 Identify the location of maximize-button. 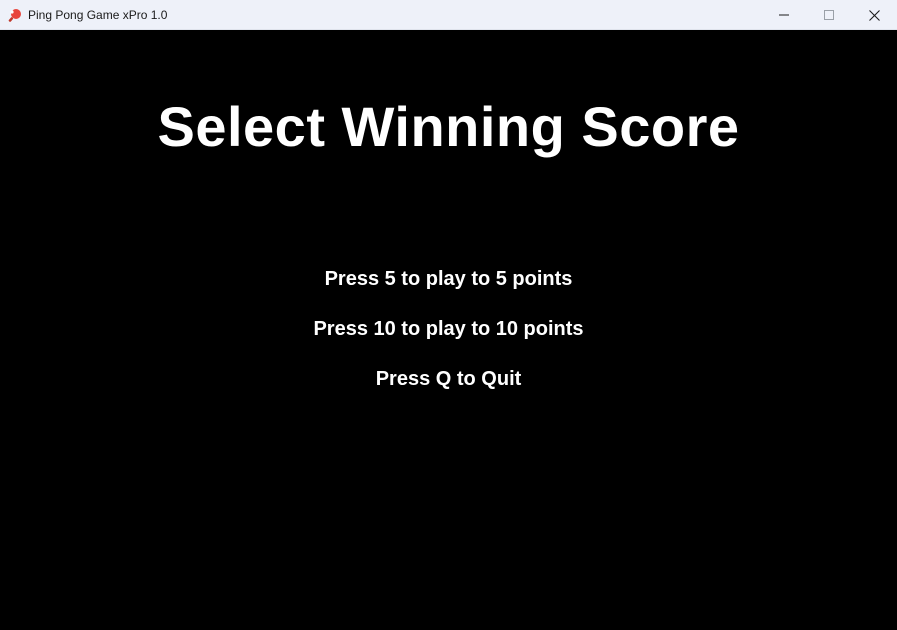
(829, 15).